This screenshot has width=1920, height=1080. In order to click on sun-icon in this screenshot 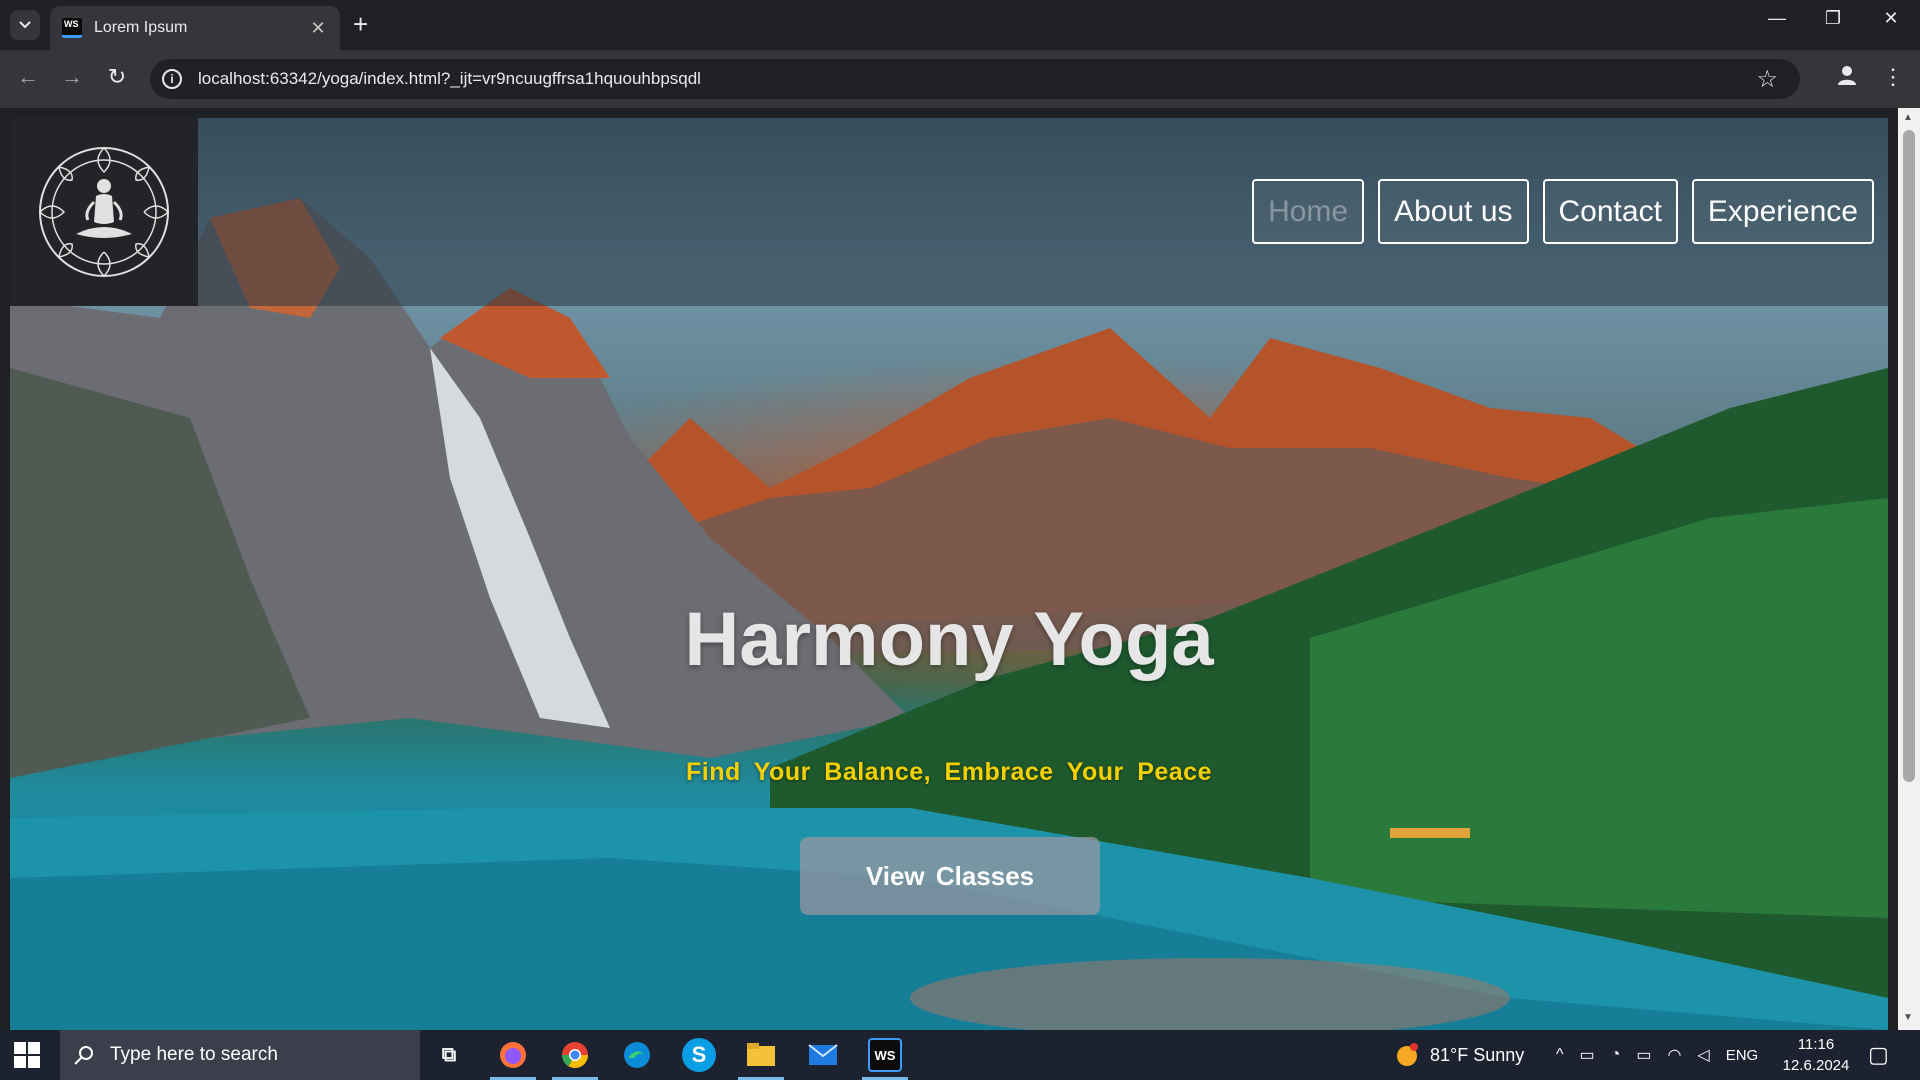, I will do `click(1407, 1054)`.